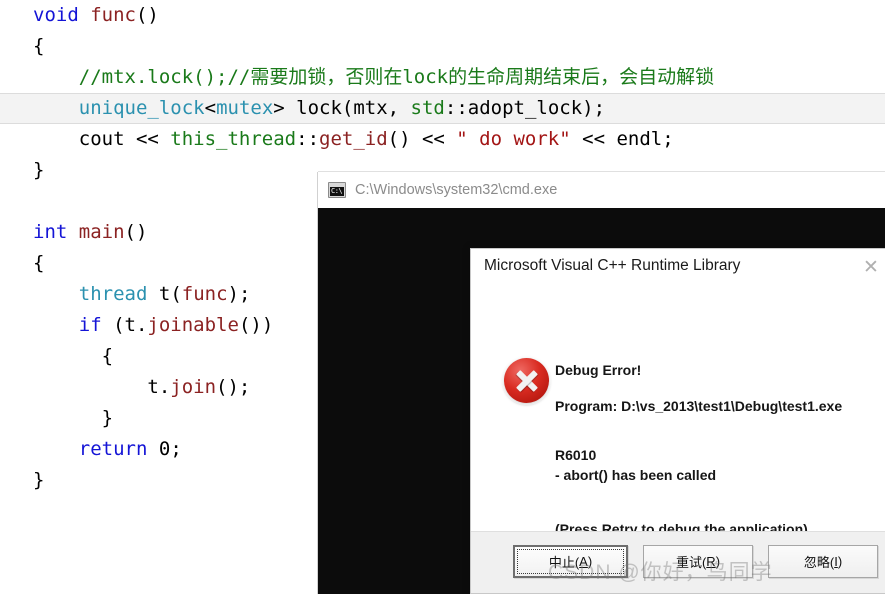  I want to click on retry-button: 重试(R), so click(698, 561).